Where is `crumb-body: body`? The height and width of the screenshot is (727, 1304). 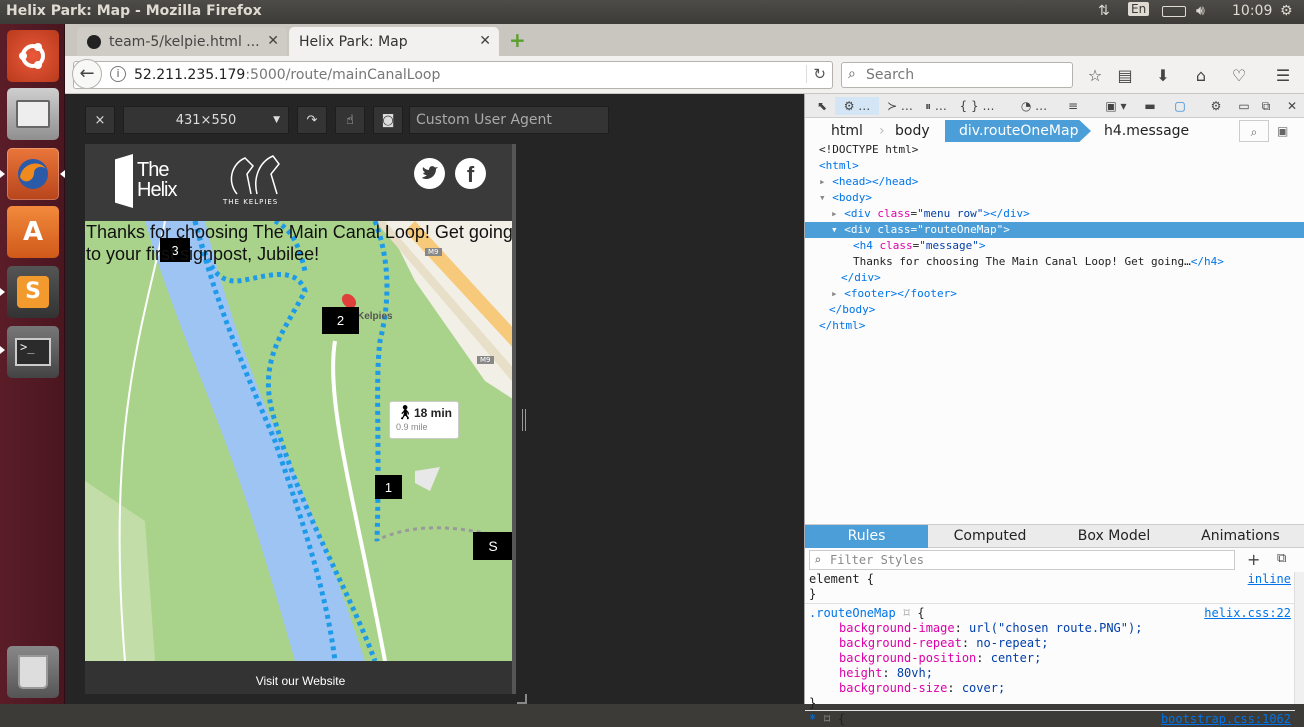
crumb-body: body is located at coordinates (912, 131).